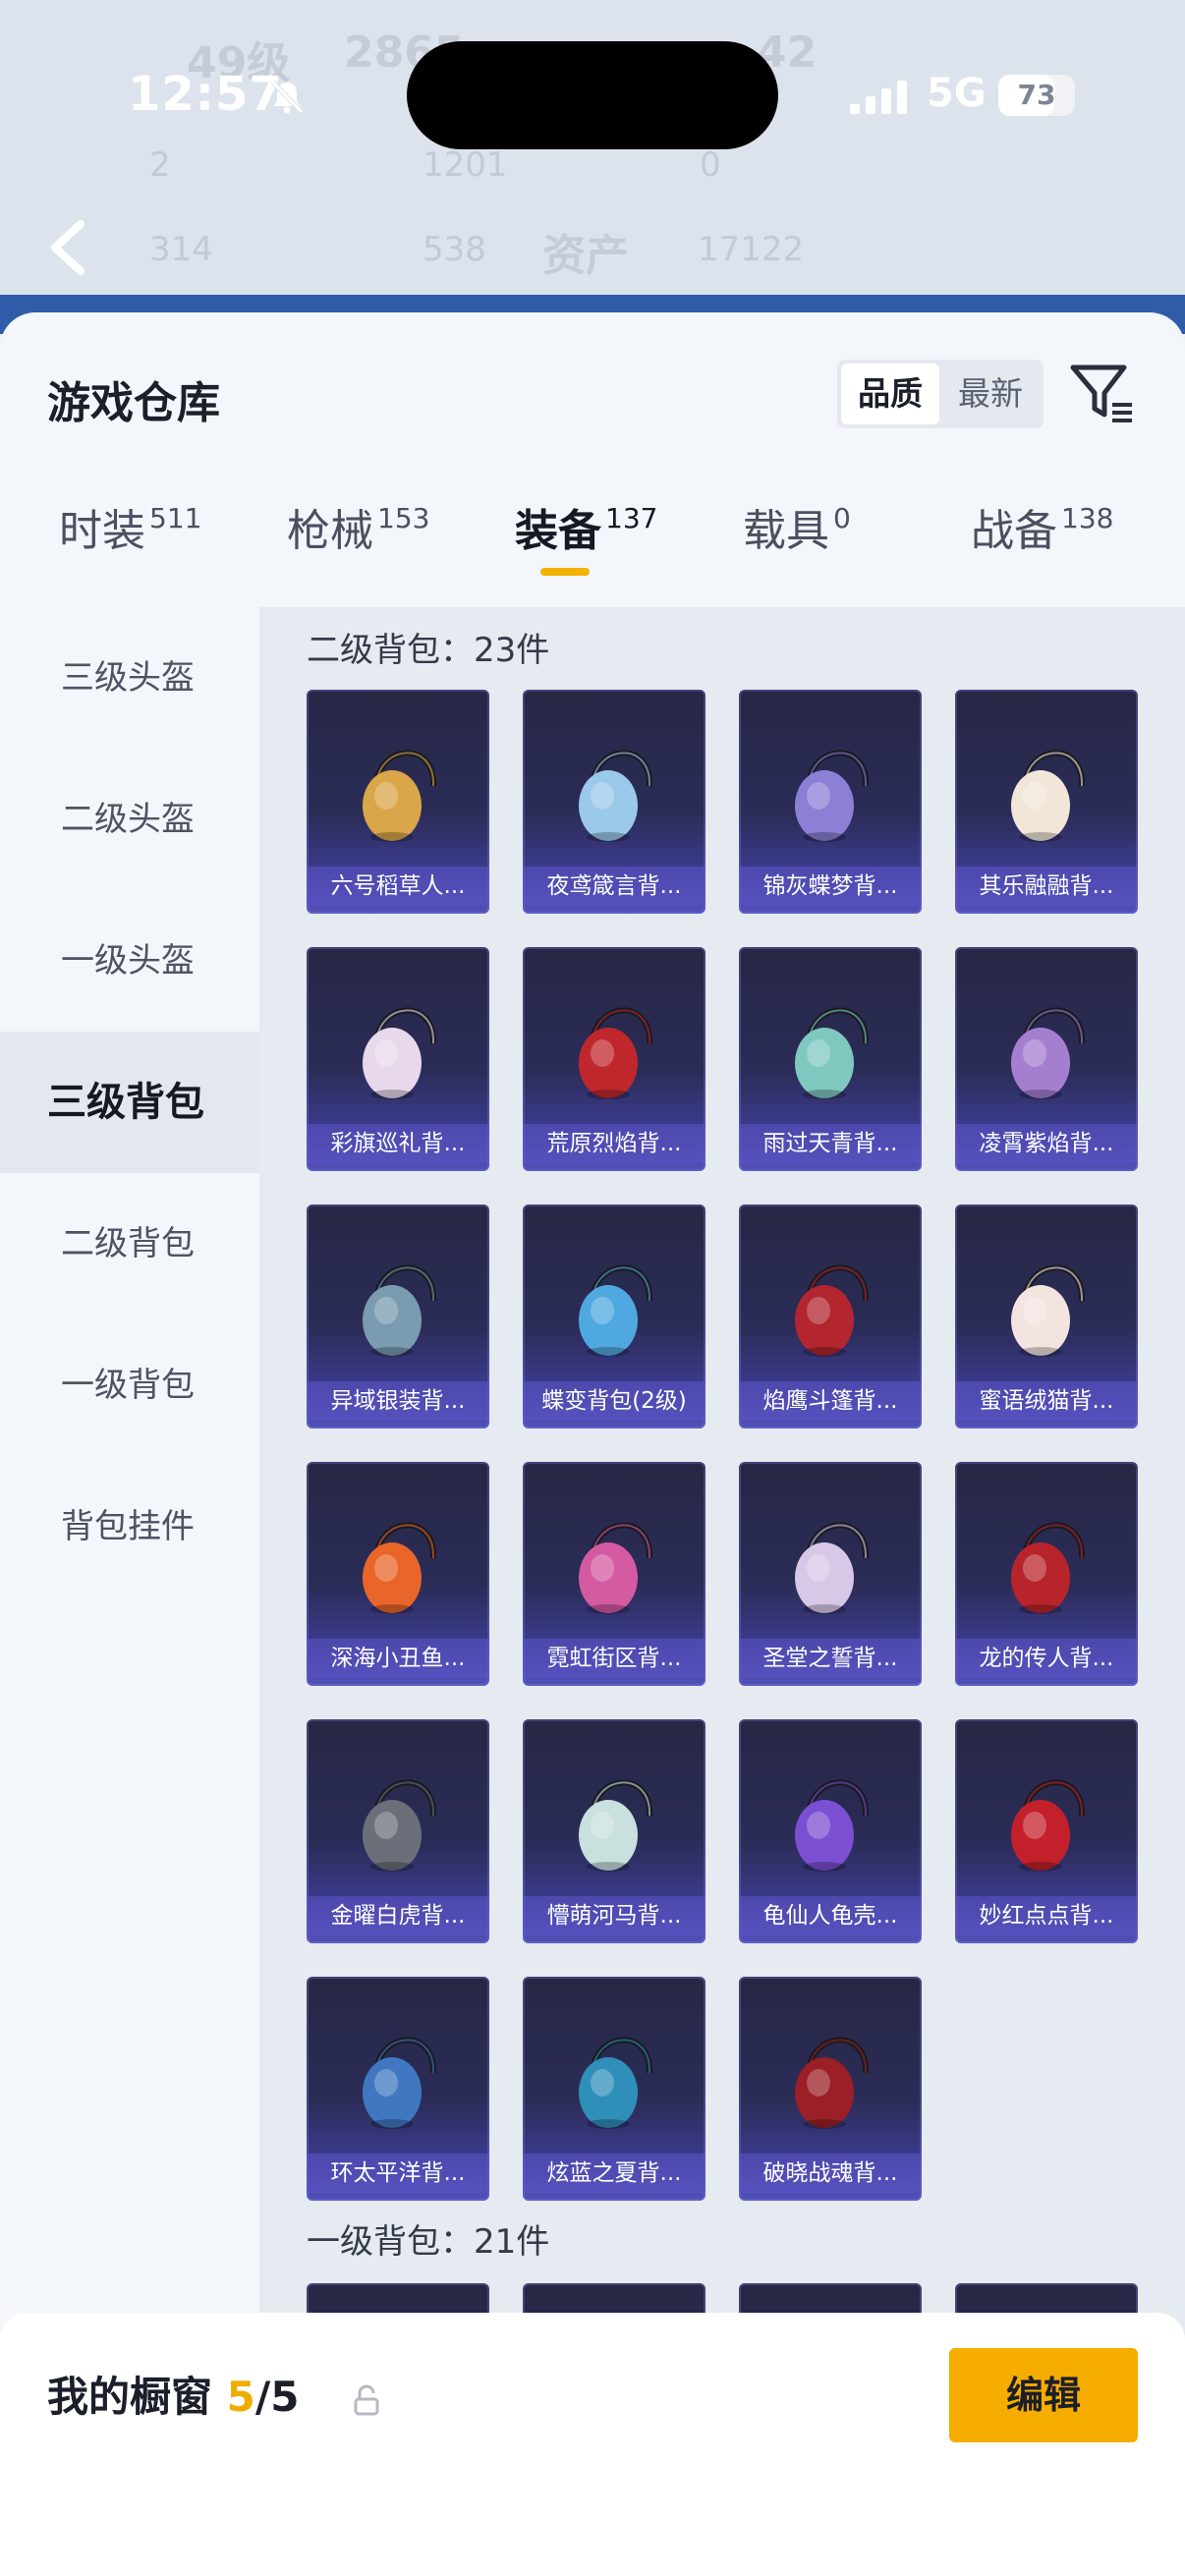 The height and width of the screenshot is (2576, 1185). I want to click on back-chevron-icon, so click(68, 247).